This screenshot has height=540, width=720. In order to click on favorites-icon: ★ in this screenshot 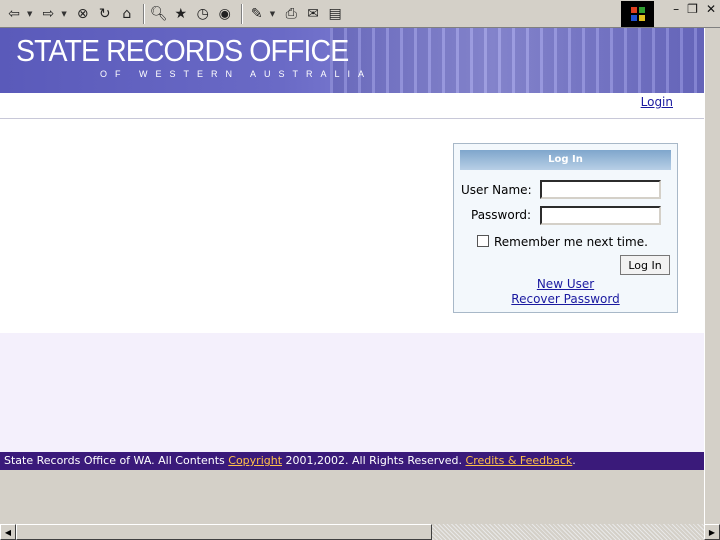, I will do `click(181, 14)`.